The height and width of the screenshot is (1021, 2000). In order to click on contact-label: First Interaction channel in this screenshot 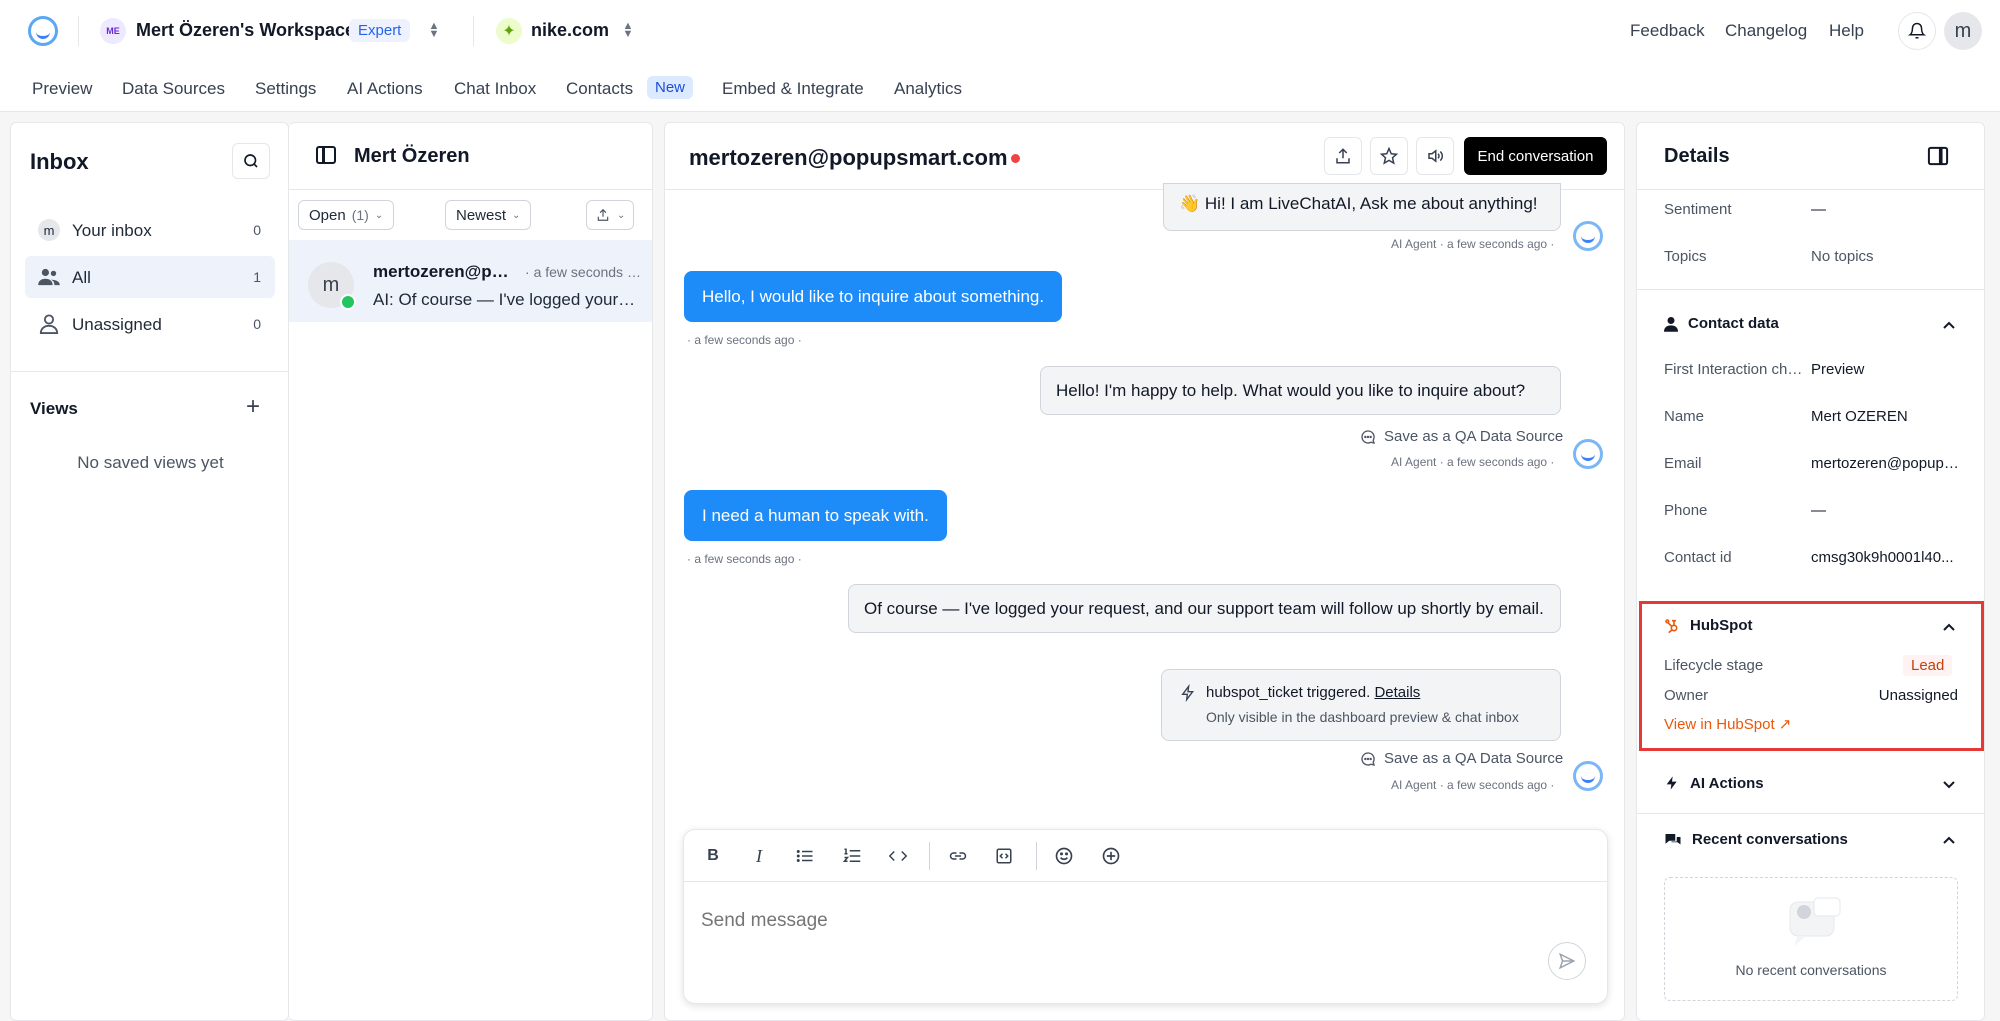, I will do `click(1736, 369)`.